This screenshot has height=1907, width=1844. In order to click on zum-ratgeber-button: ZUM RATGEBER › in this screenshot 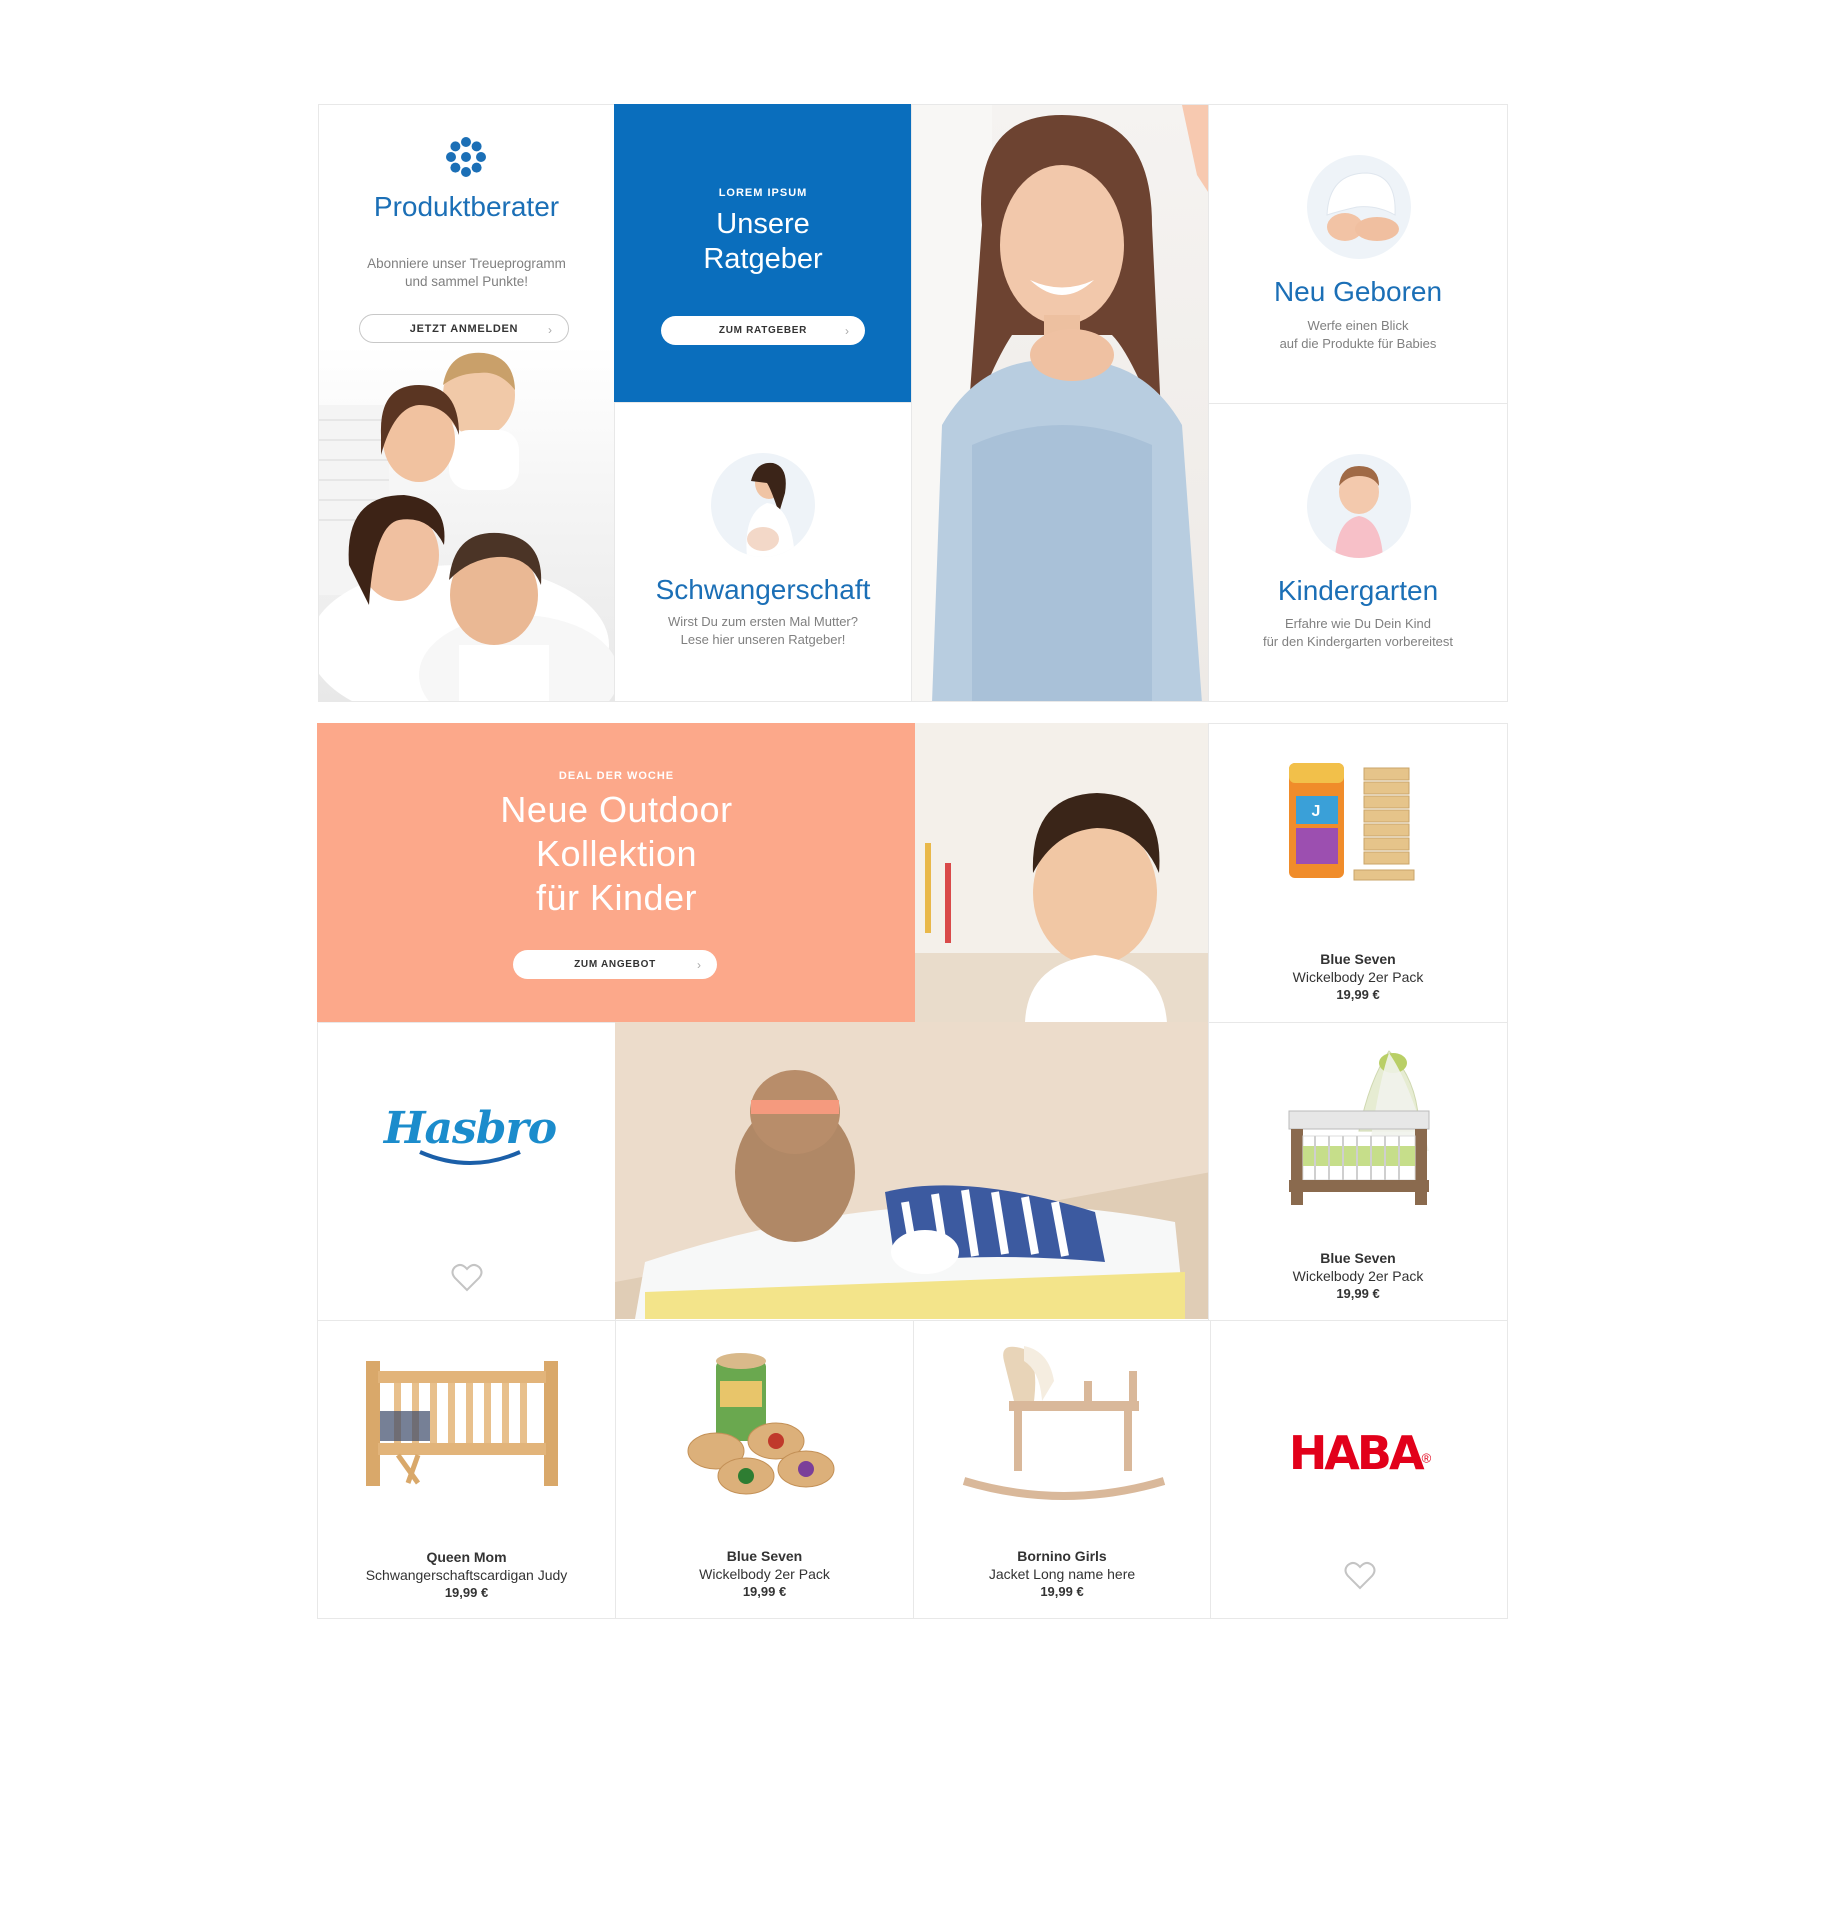, I will do `click(763, 330)`.